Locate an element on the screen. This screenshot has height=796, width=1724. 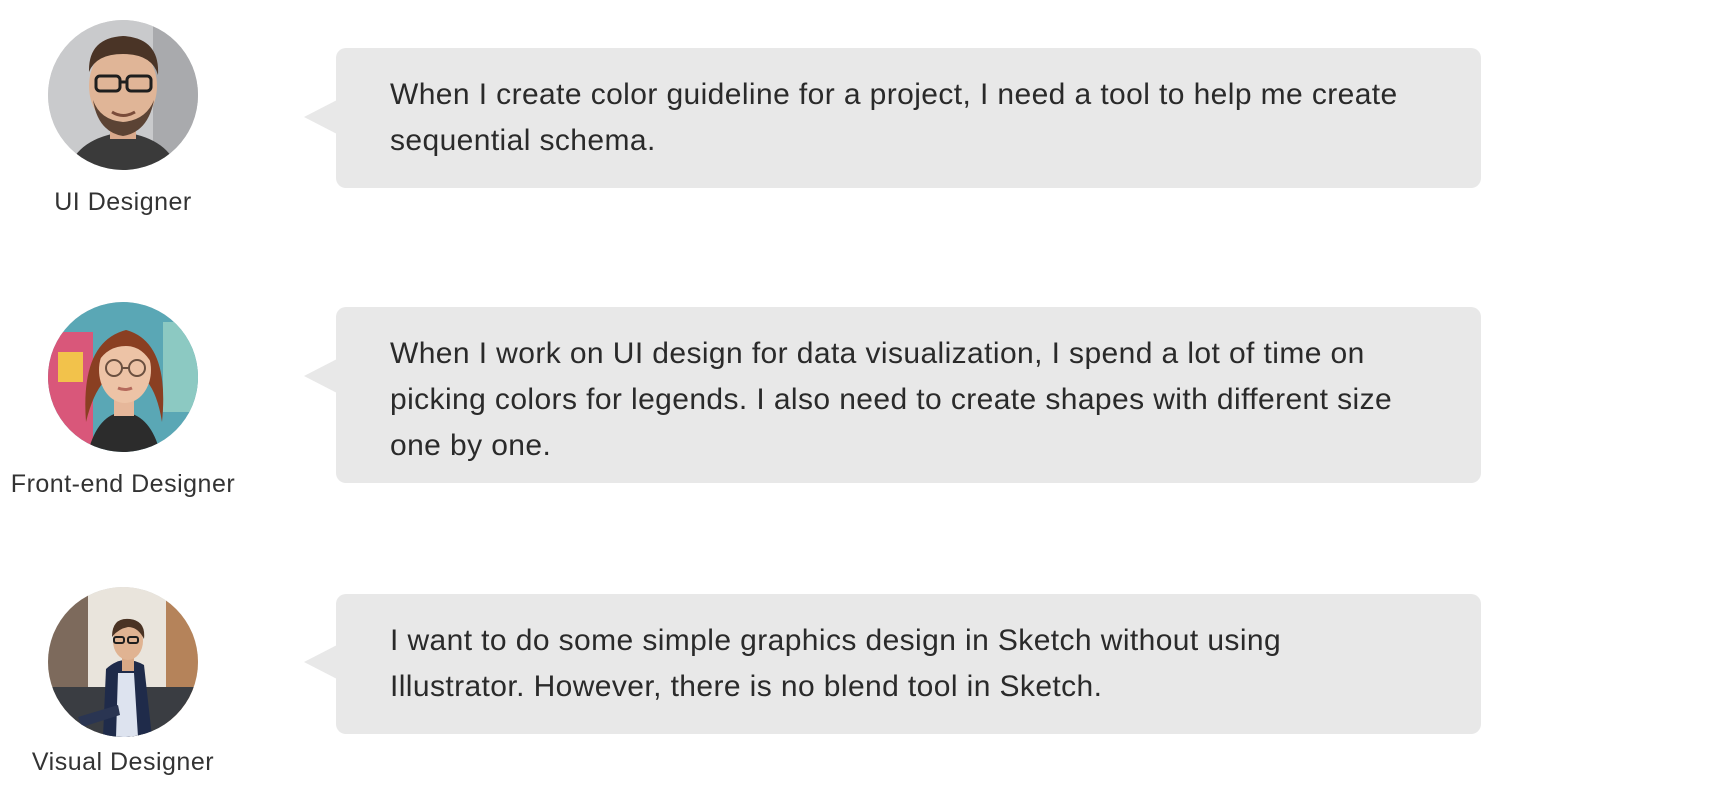
persona-label: UI Designer is located at coordinates (123, 202).